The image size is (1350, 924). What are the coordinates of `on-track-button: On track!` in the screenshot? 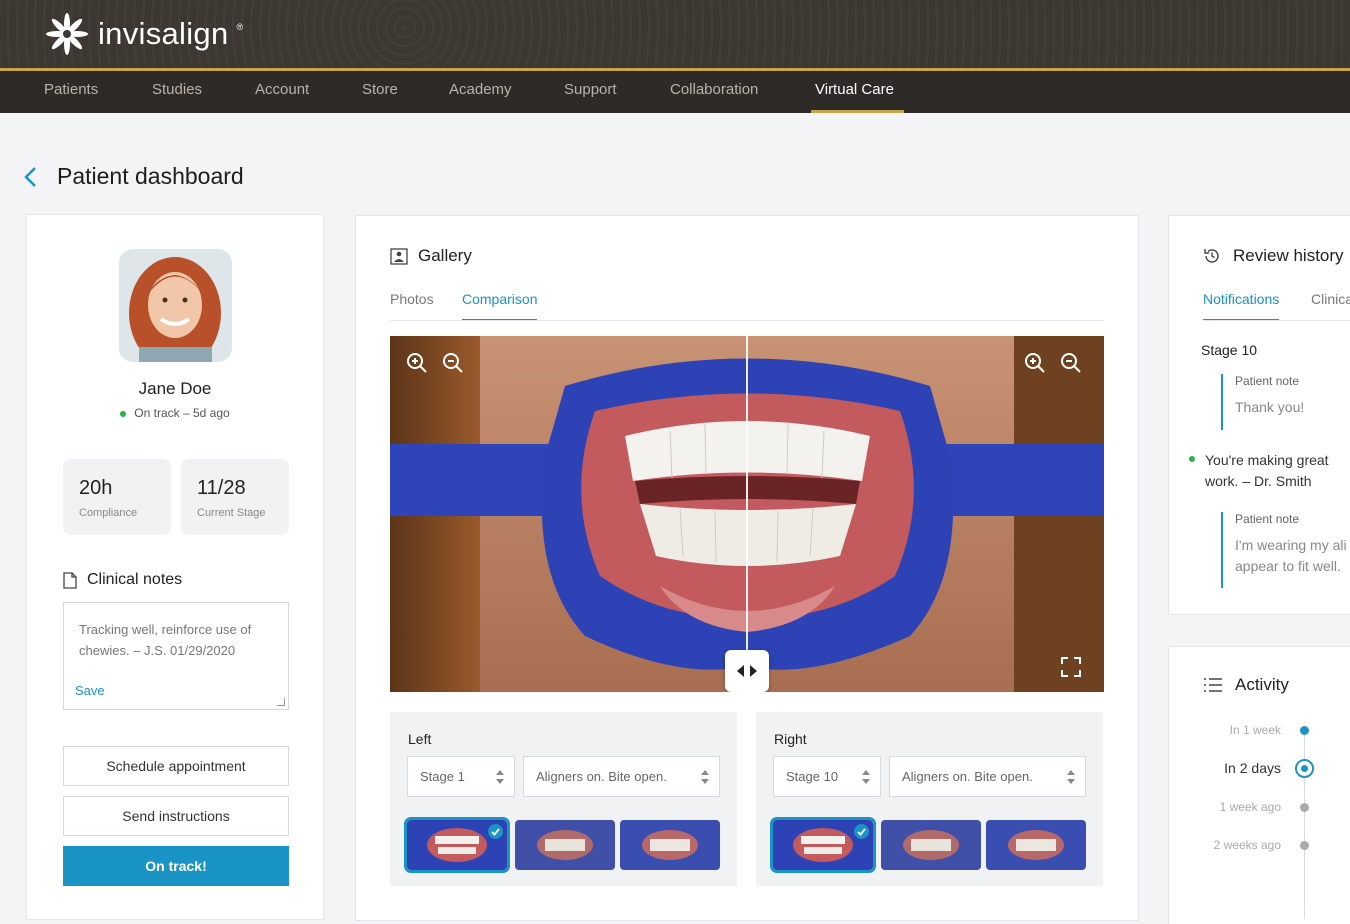 It's located at (176, 866).